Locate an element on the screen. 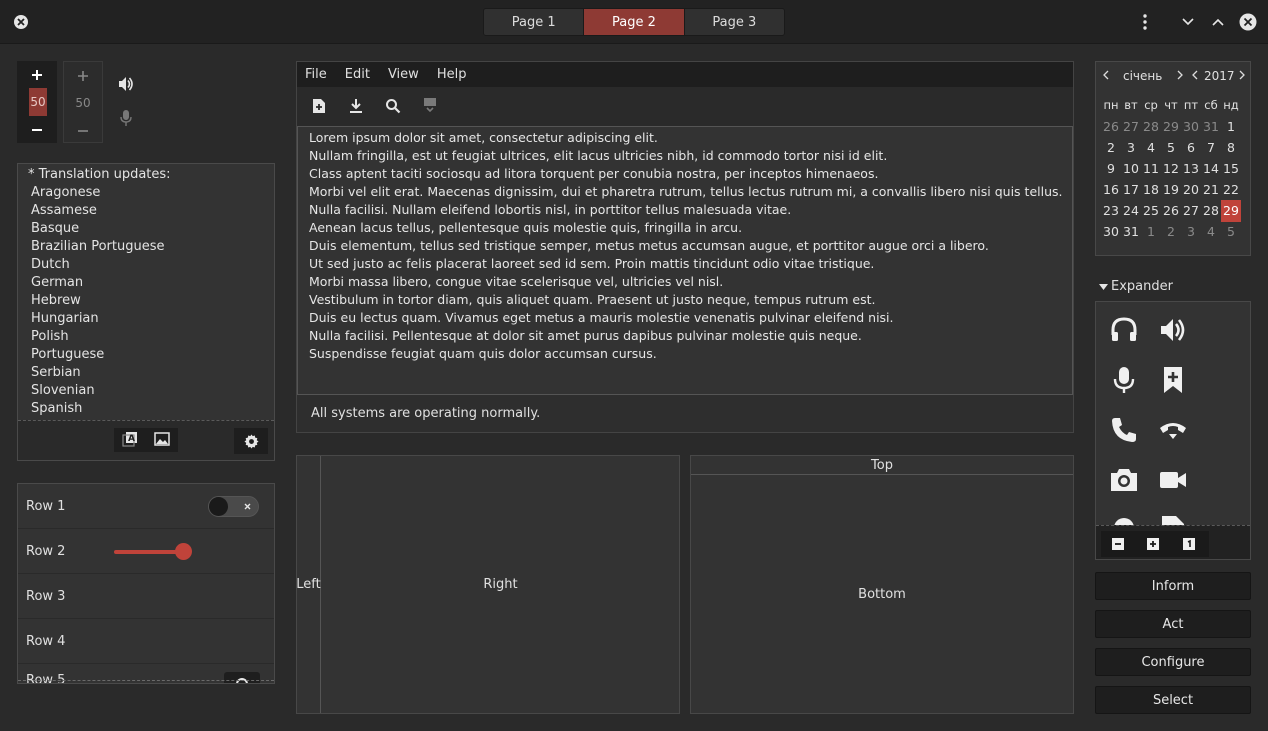 The width and height of the screenshot is (1268, 731). menu-file: File is located at coordinates (316, 74).